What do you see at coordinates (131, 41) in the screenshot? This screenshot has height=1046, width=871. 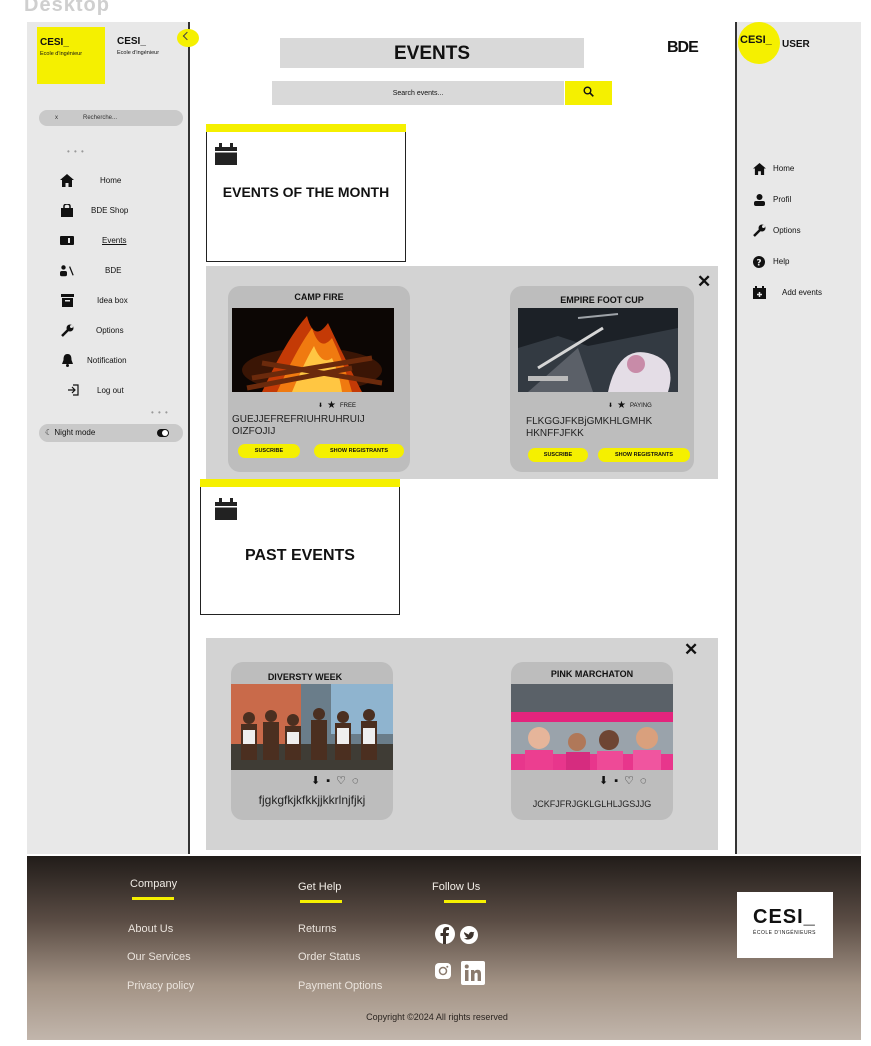 I see `logo-text-main: CESI_` at bounding box center [131, 41].